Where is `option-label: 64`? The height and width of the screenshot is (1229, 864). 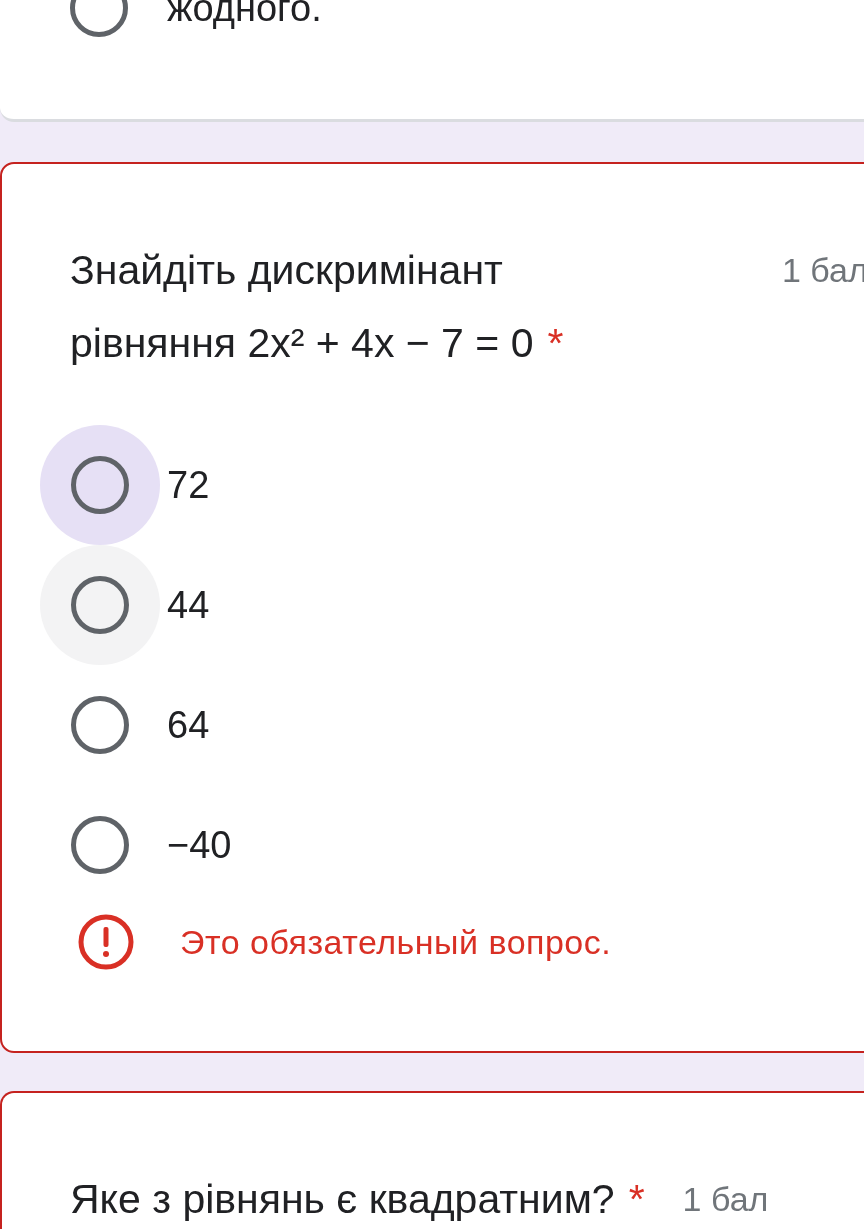 option-label: 64 is located at coordinates (188, 725).